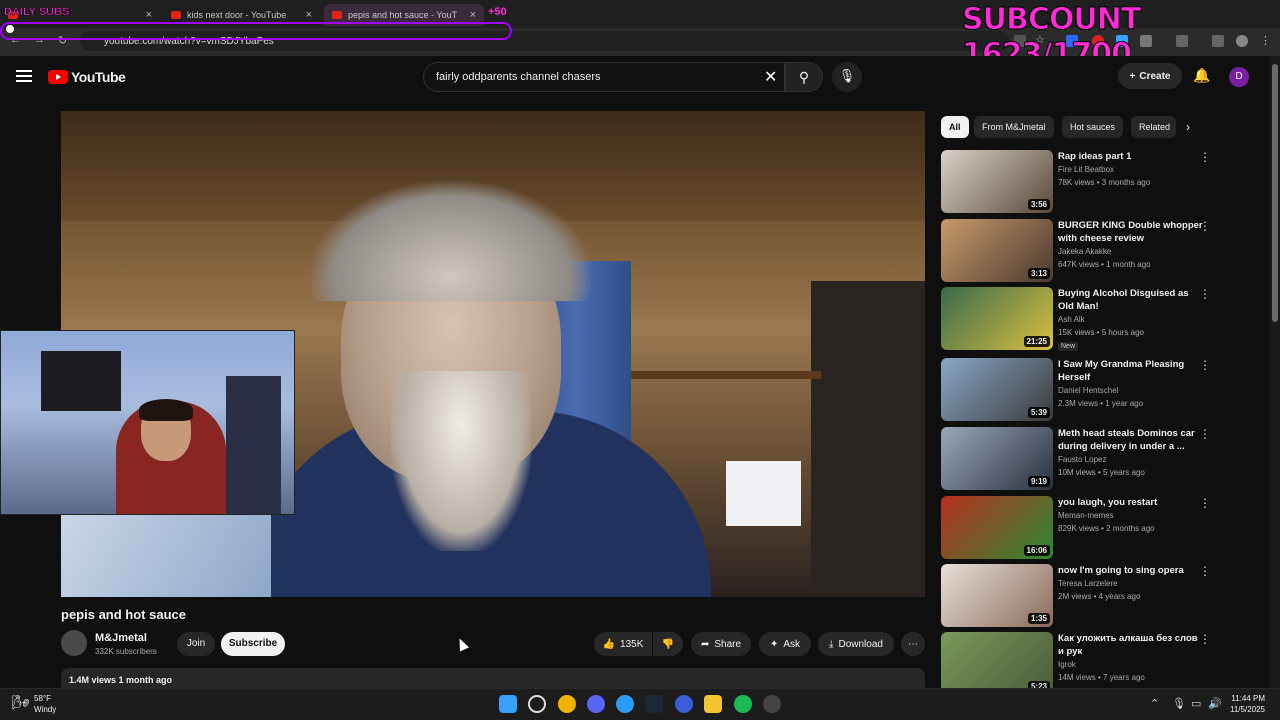 This screenshot has width=1280, height=720. What do you see at coordinates (1130, 570) in the screenshot?
I see `recommendation-title: now I'm going to sing opera` at bounding box center [1130, 570].